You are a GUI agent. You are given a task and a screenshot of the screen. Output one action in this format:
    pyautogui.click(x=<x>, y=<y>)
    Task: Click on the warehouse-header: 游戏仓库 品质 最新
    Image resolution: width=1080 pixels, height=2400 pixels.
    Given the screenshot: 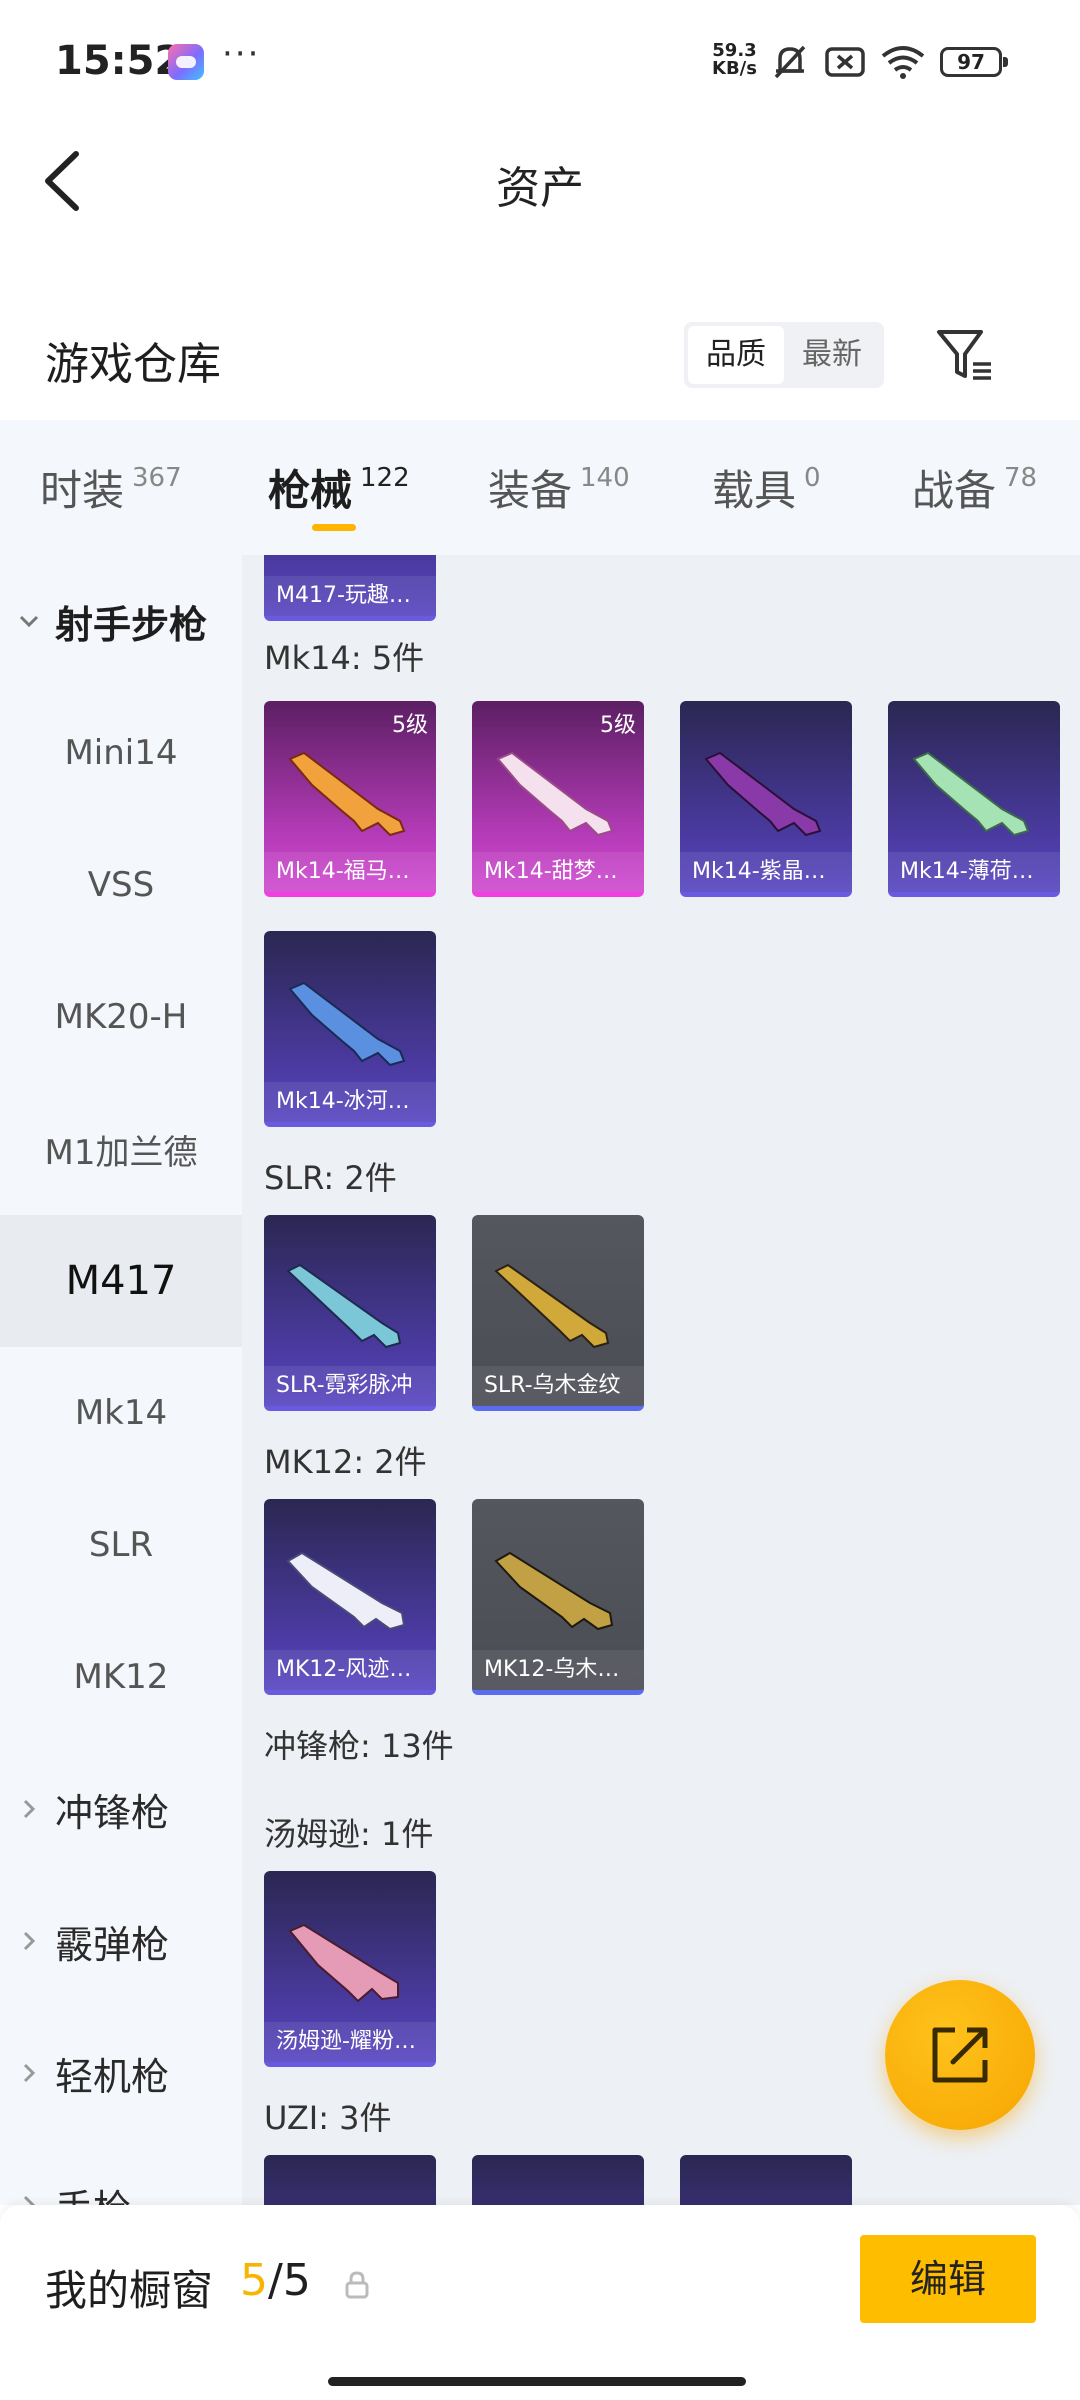 What is the action you would take?
    pyautogui.click(x=540, y=355)
    